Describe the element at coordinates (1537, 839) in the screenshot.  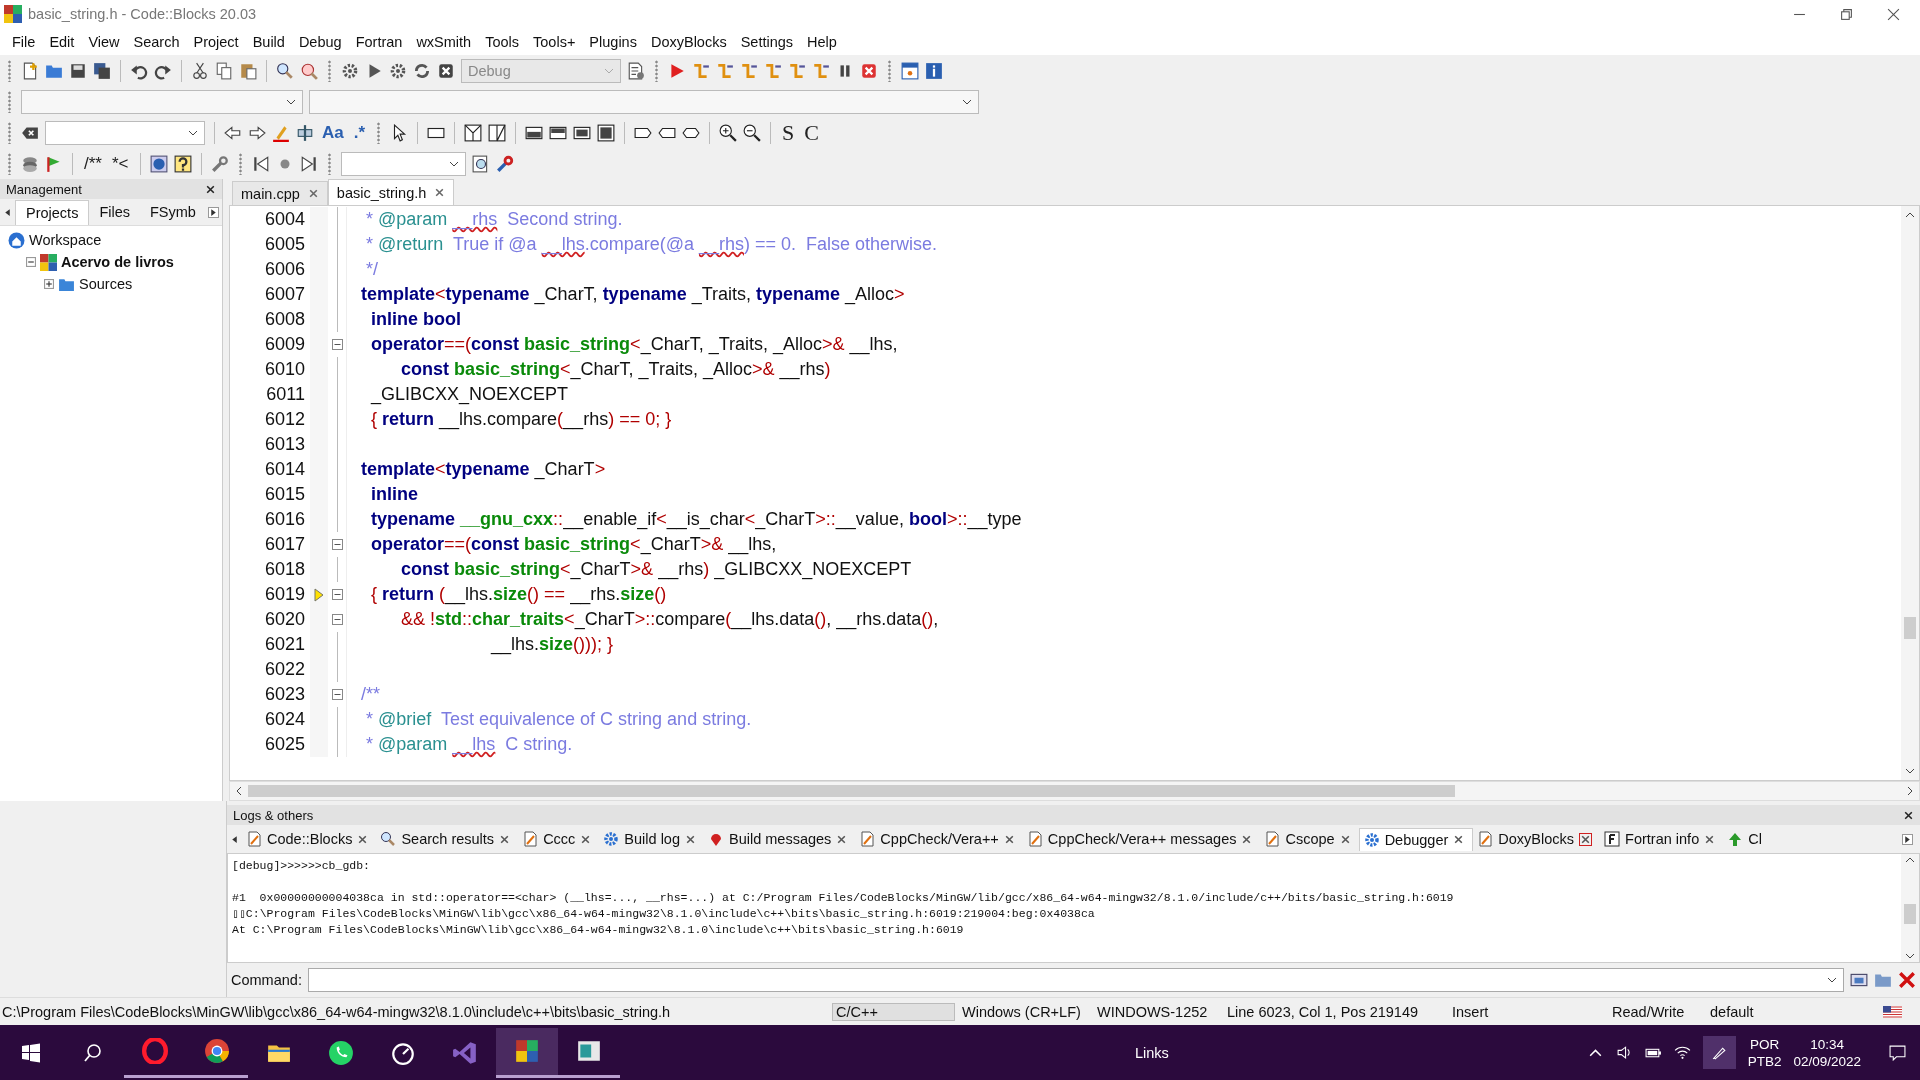
I see `log-tab: DoxyBlocks` at that location.